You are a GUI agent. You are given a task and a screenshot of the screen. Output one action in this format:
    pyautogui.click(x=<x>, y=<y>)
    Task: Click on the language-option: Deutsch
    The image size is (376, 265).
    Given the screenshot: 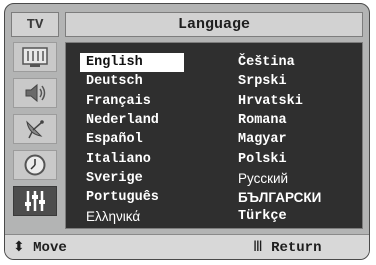 What is the action you would take?
    pyautogui.click(x=114, y=81)
    